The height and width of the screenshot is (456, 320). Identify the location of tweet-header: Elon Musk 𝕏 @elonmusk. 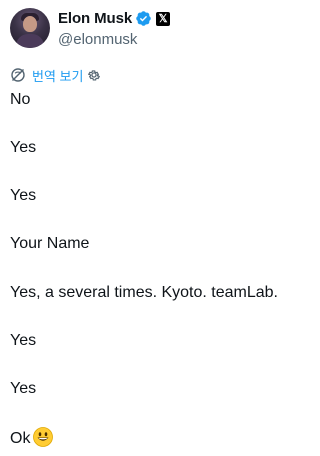
(90, 28).